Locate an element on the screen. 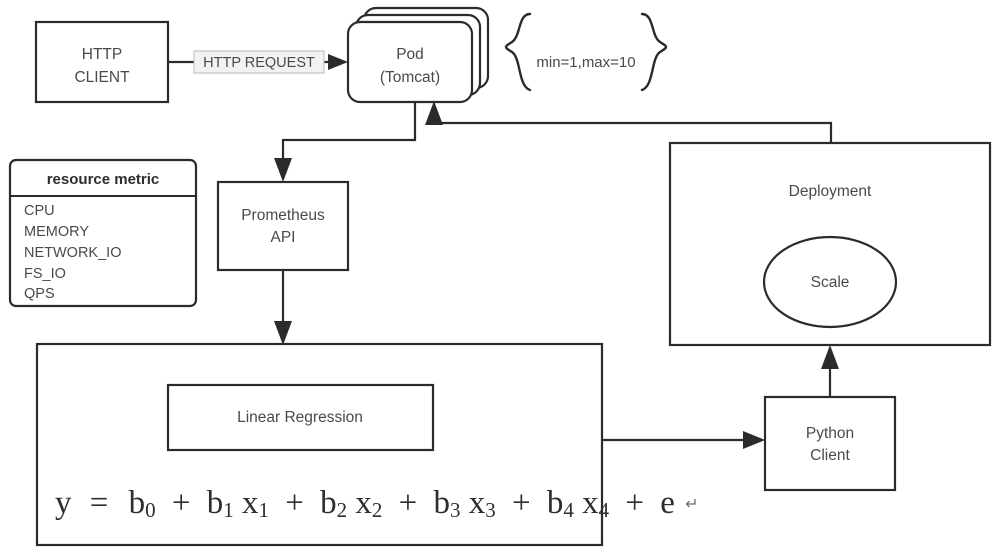 The height and width of the screenshot is (556, 1000). edge-prometheus-to-model-arrowhead is located at coordinates (283, 333).